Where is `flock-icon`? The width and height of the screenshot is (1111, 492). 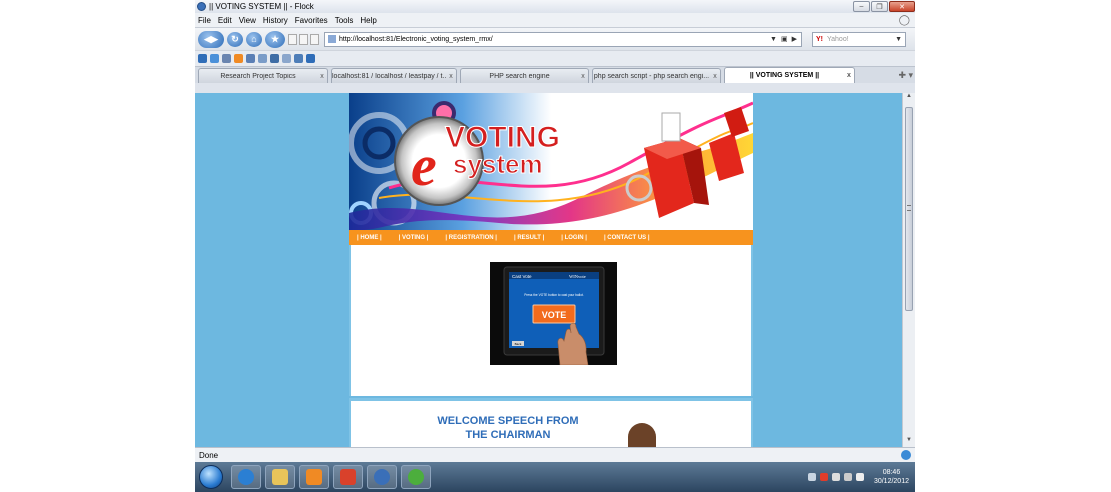 flock-icon is located at coordinates (201, 6).